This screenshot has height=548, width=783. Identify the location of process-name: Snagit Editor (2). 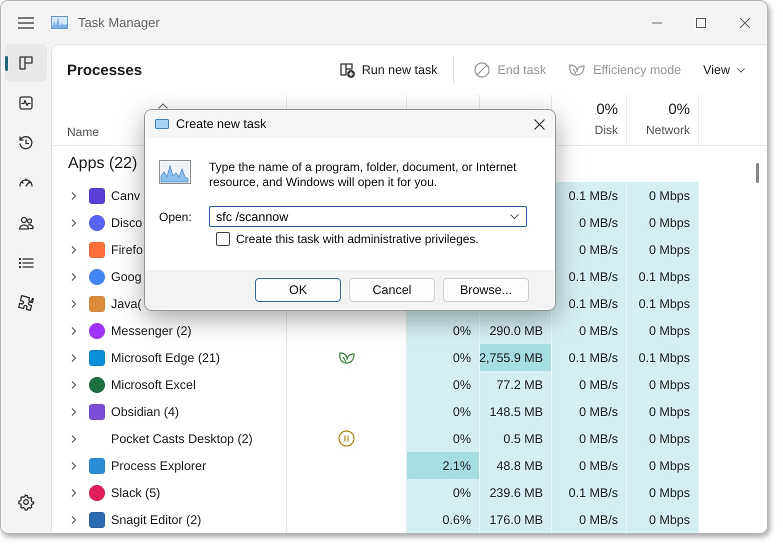
(156, 519).